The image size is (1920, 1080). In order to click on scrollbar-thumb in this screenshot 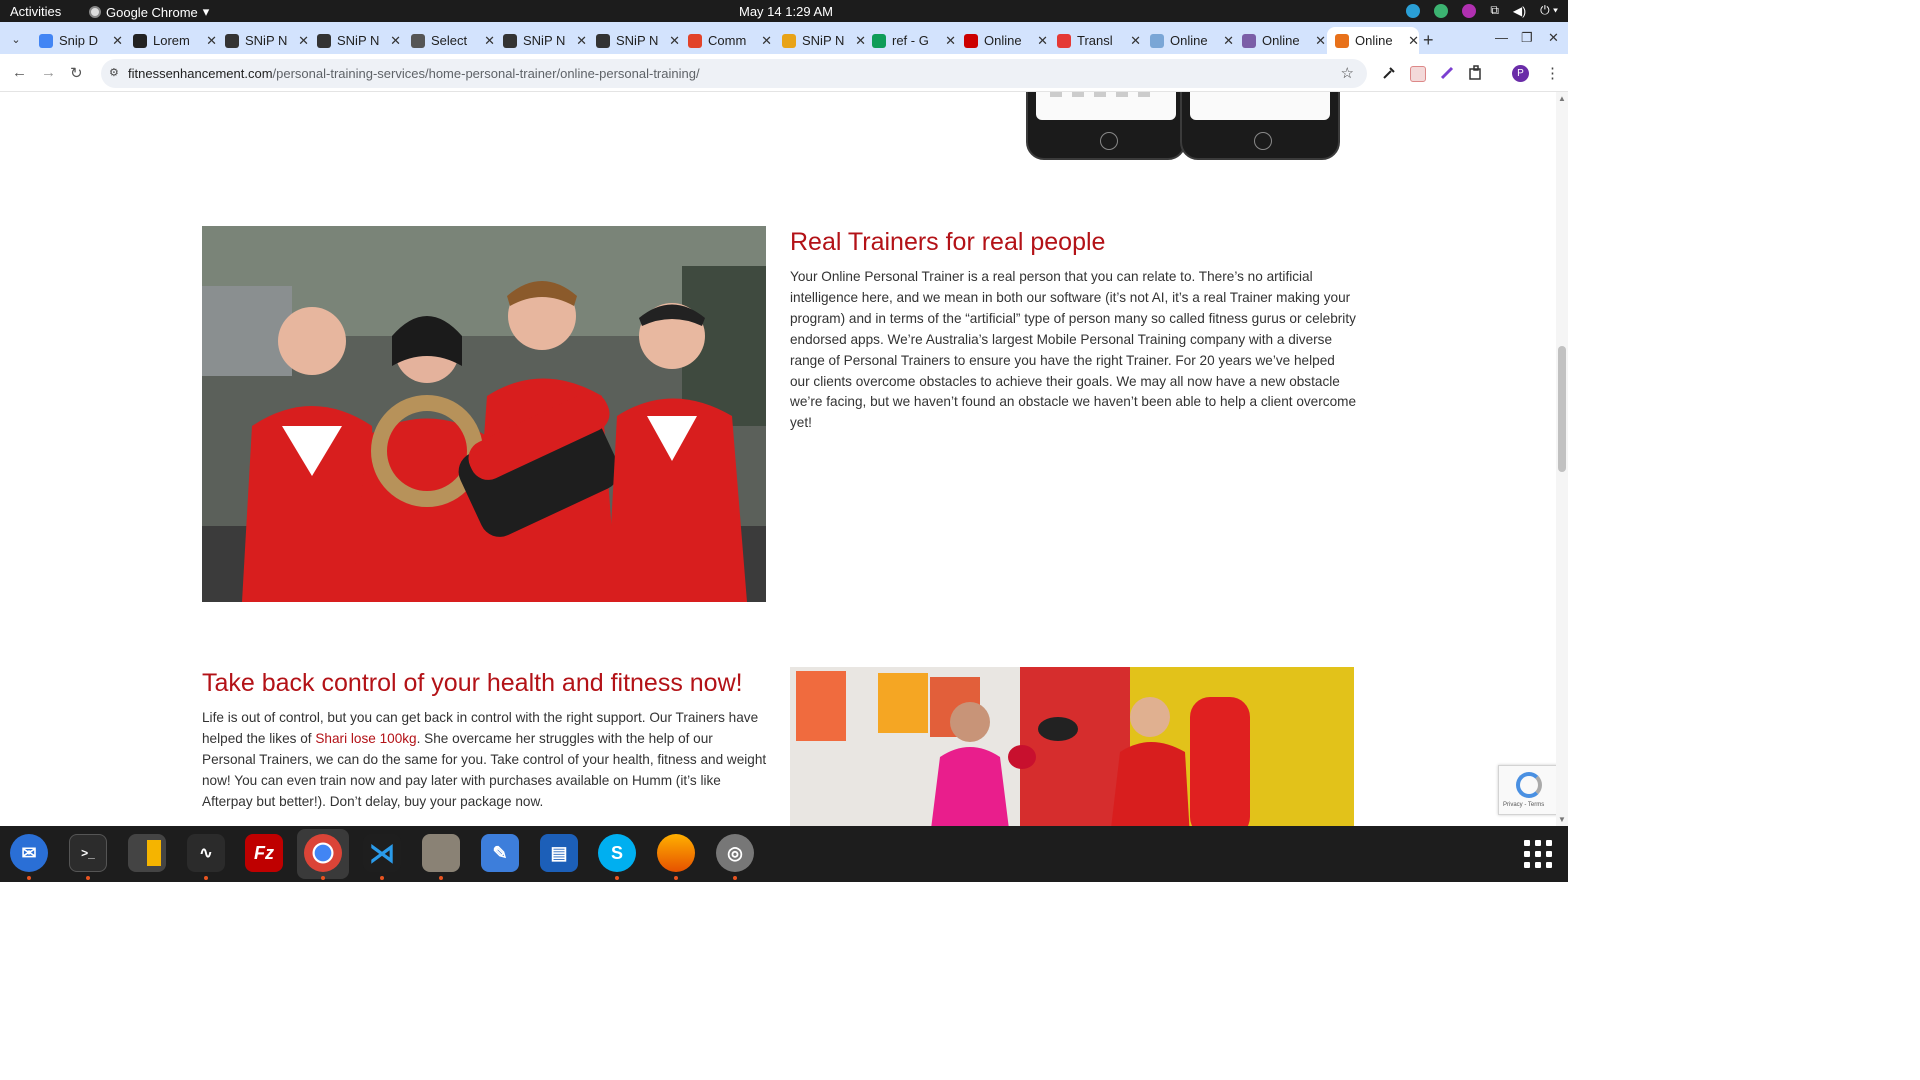, I will do `click(1562, 409)`.